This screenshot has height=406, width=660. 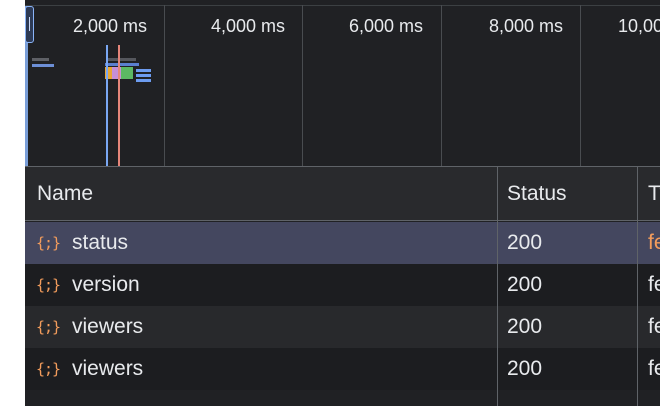 What do you see at coordinates (12, 203) in the screenshot?
I see `window-left-edge` at bounding box center [12, 203].